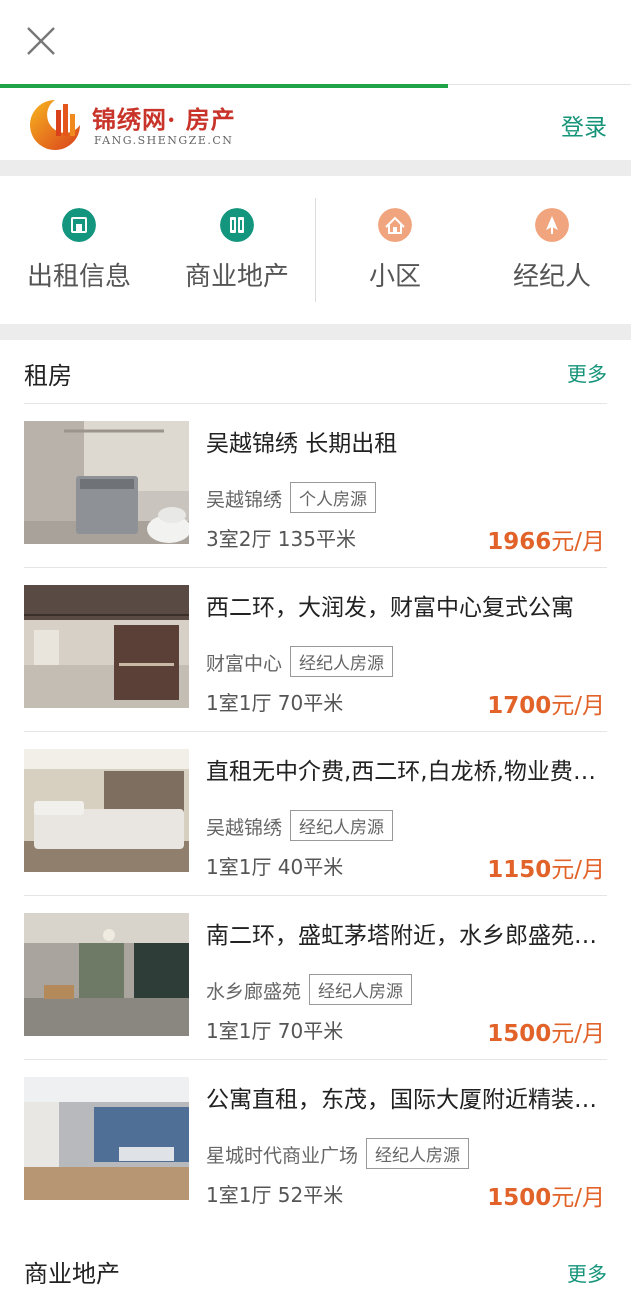 This screenshot has height=1289, width=631. What do you see at coordinates (519, 870) in the screenshot?
I see `listing-price-number: 1150` at bounding box center [519, 870].